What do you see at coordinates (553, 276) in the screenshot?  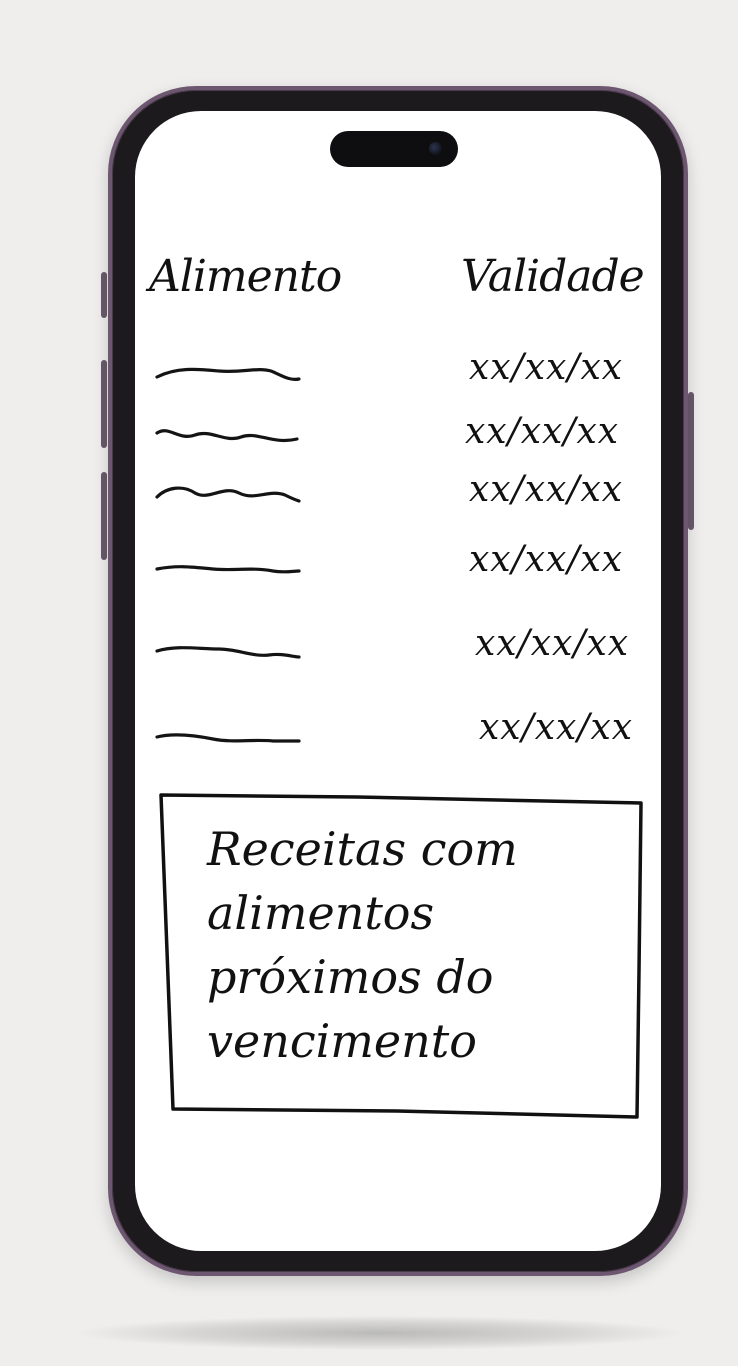 I see `column-header-expiry: Validade` at bounding box center [553, 276].